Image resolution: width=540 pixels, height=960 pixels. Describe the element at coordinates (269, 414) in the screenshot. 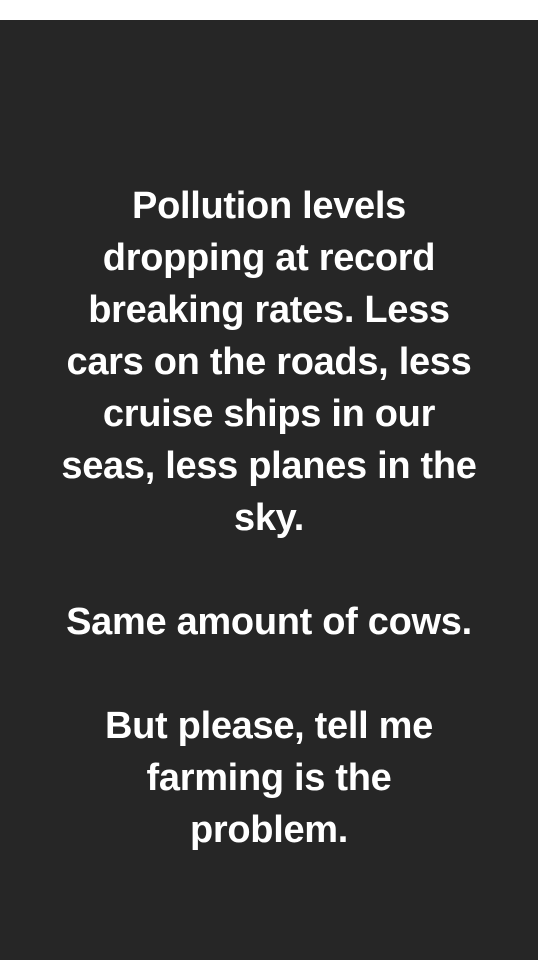

I see `text-line: cruise ships in our` at that location.